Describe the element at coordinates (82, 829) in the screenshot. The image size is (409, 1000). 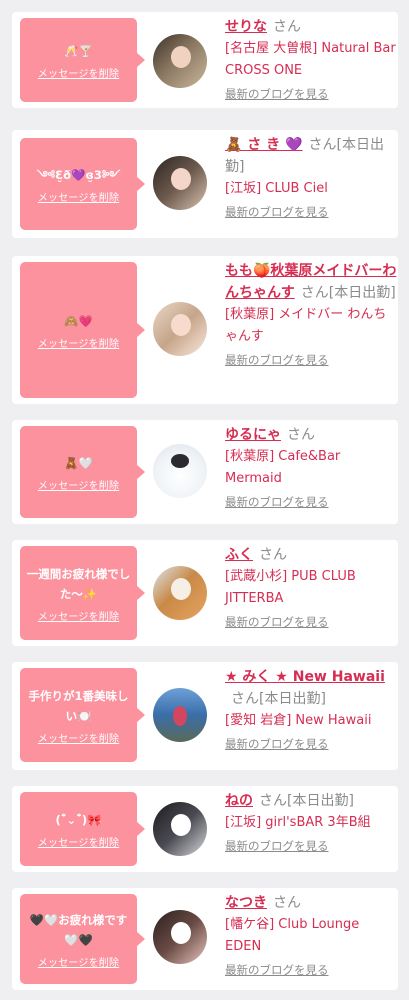
I see `message-bubble: (¯͒⌄¯͒)🎀 メッセージを削除` at that location.